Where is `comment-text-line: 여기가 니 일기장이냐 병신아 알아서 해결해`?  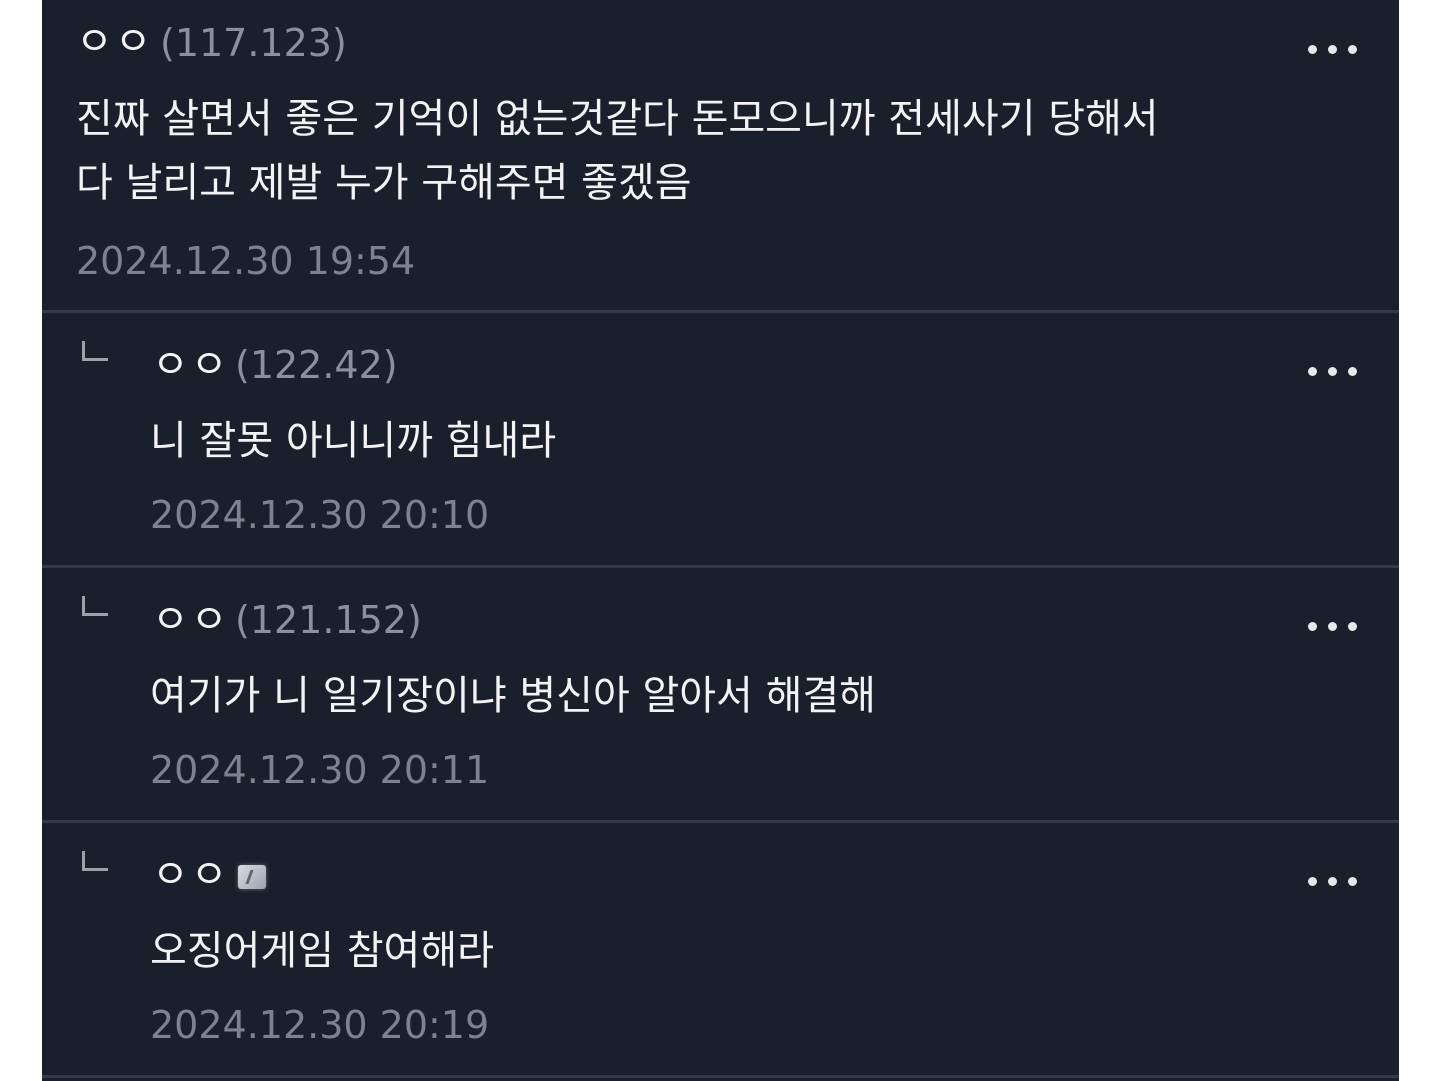 comment-text-line: 여기가 니 일기장이냐 병신아 알아서 해결해 is located at coordinates (513, 696).